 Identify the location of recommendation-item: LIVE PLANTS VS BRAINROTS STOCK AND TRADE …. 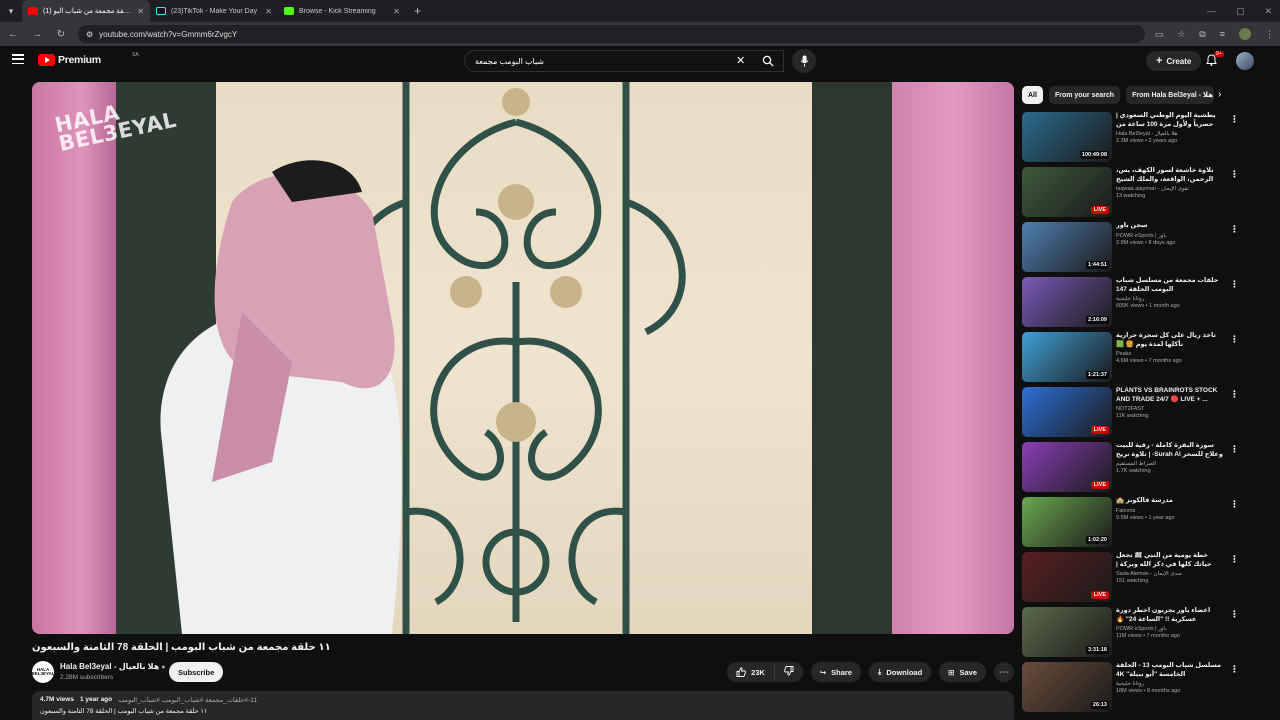
(1133, 414).